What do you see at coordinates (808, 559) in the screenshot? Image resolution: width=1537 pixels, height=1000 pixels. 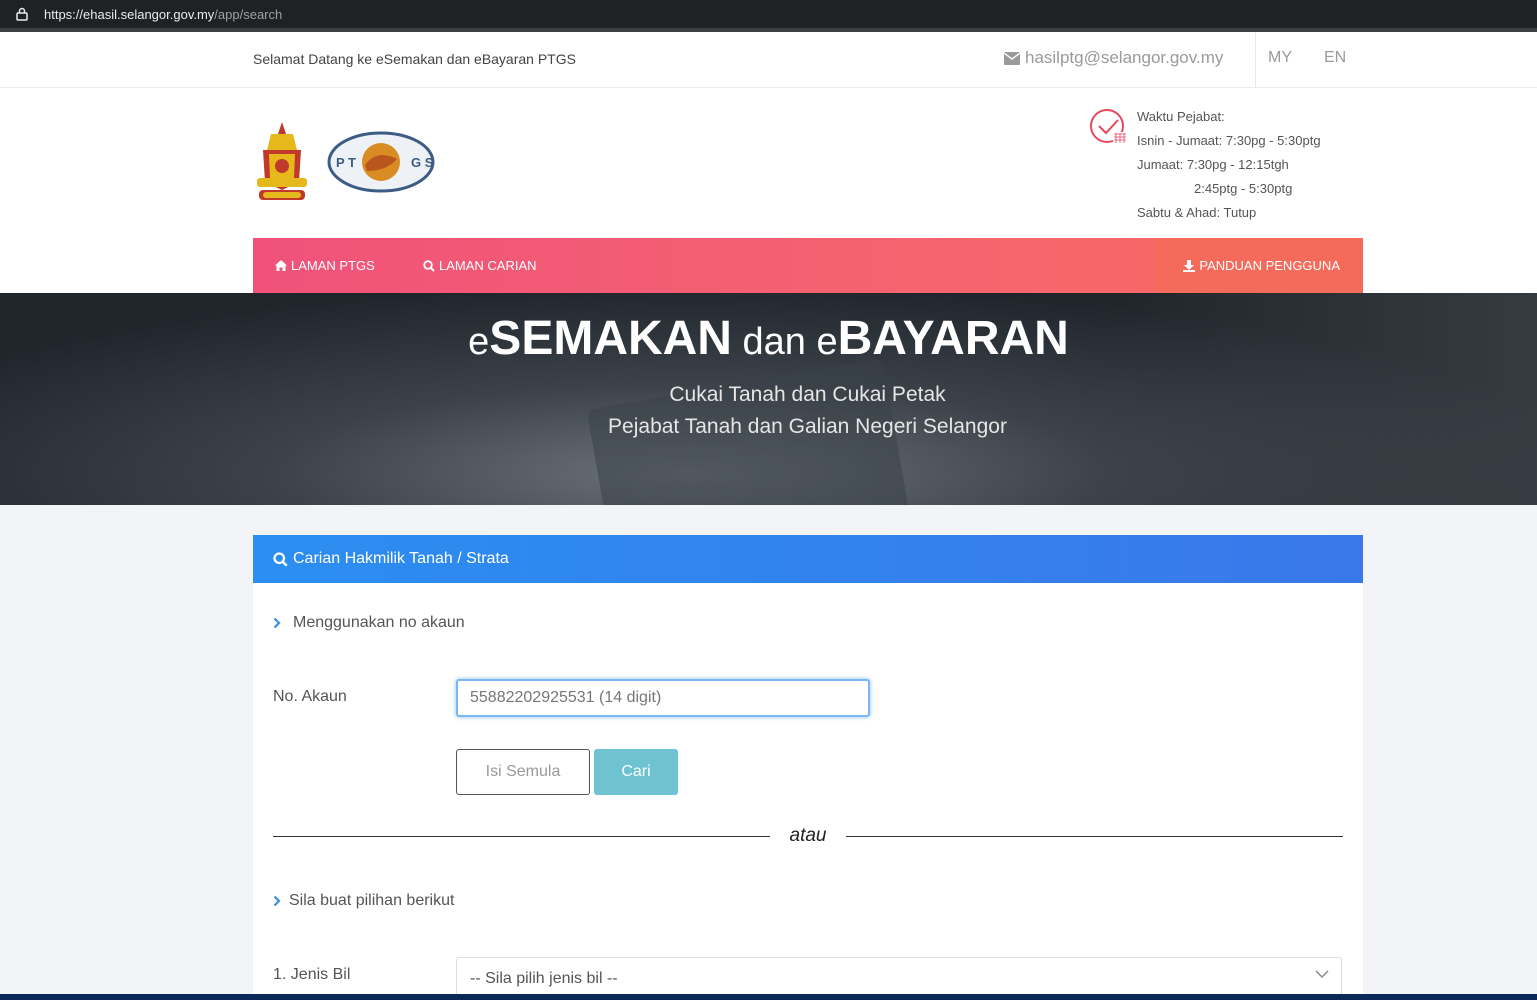 I see `search-card-header: Carian Hakmilik Tanah / Strata` at bounding box center [808, 559].